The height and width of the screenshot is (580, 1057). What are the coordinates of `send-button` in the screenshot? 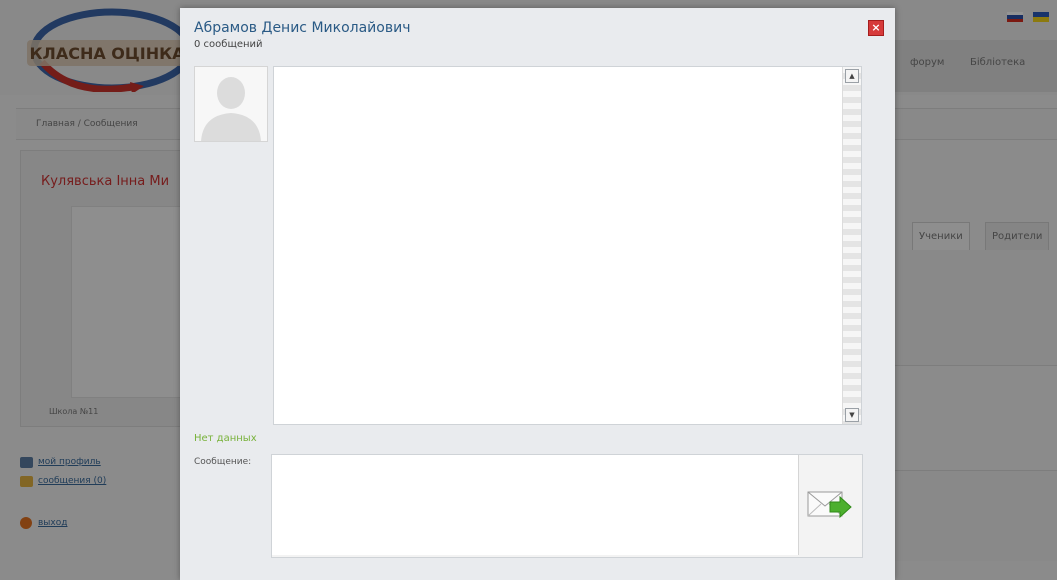 It's located at (830, 506).